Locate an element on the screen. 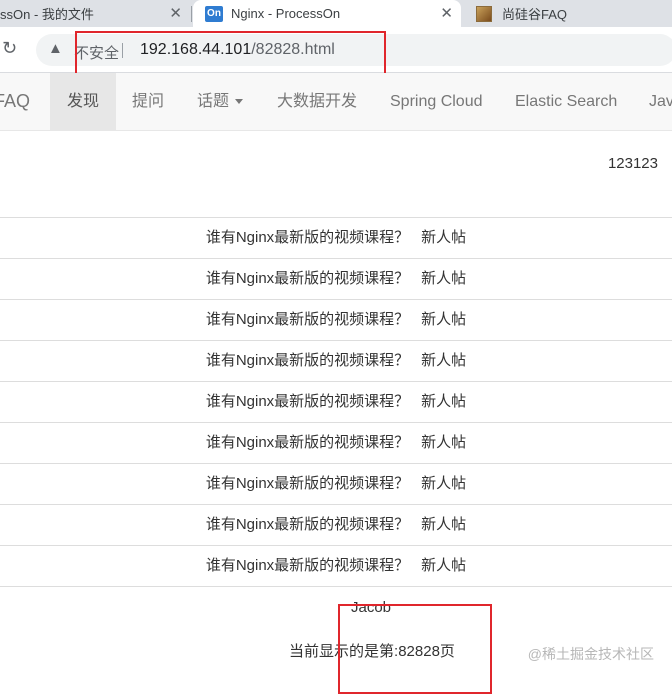 The image size is (672, 694). nav-item-spring-cloud: Spring Cloud is located at coordinates (436, 101).